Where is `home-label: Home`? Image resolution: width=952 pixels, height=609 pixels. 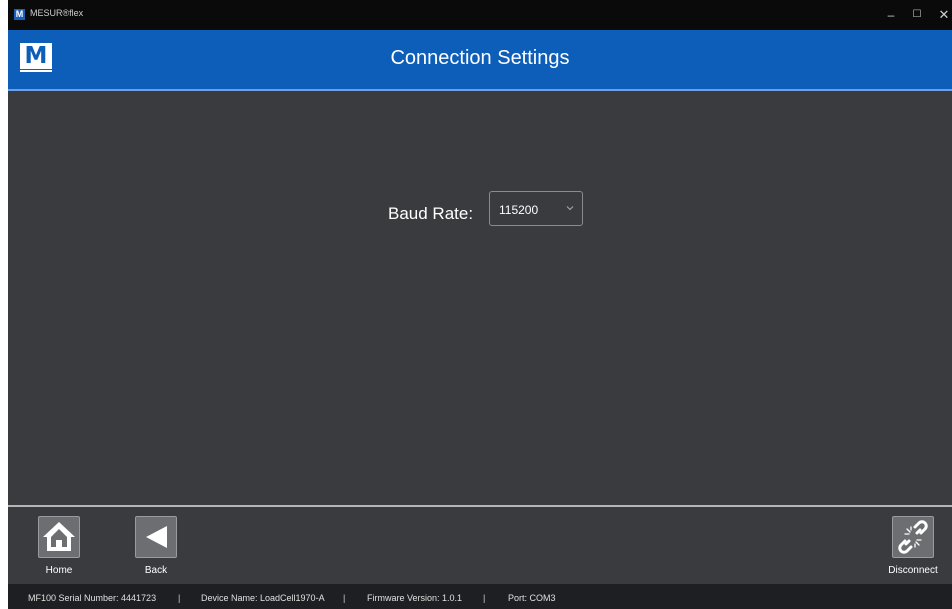
home-label: Home is located at coordinates (59, 570).